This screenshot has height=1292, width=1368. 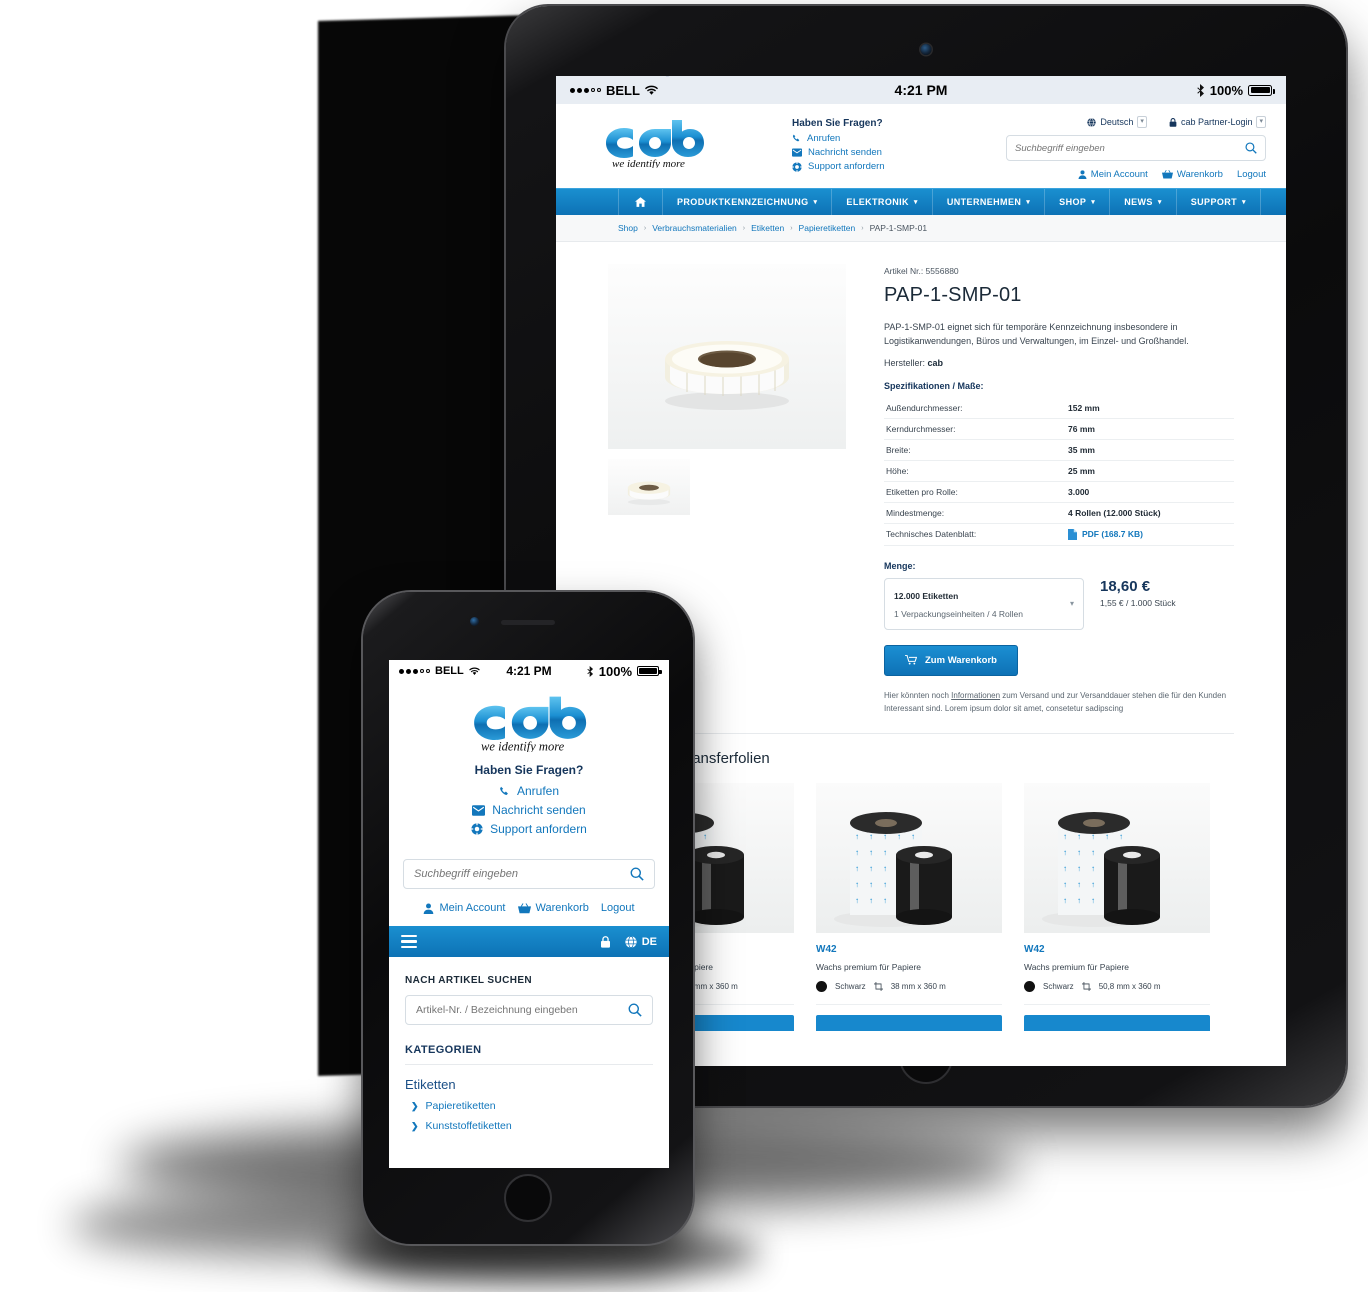 I want to click on hamburger-menu-icon, so click(x=409, y=941).